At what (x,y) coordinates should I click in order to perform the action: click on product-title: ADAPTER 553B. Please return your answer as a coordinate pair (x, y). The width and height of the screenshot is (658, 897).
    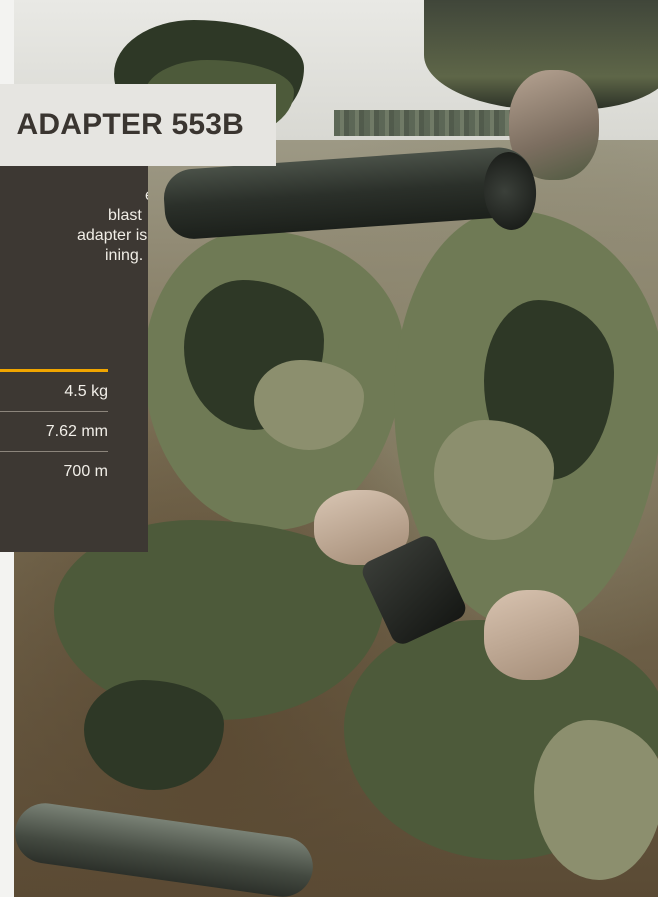
    Looking at the image, I should click on (130, 124).